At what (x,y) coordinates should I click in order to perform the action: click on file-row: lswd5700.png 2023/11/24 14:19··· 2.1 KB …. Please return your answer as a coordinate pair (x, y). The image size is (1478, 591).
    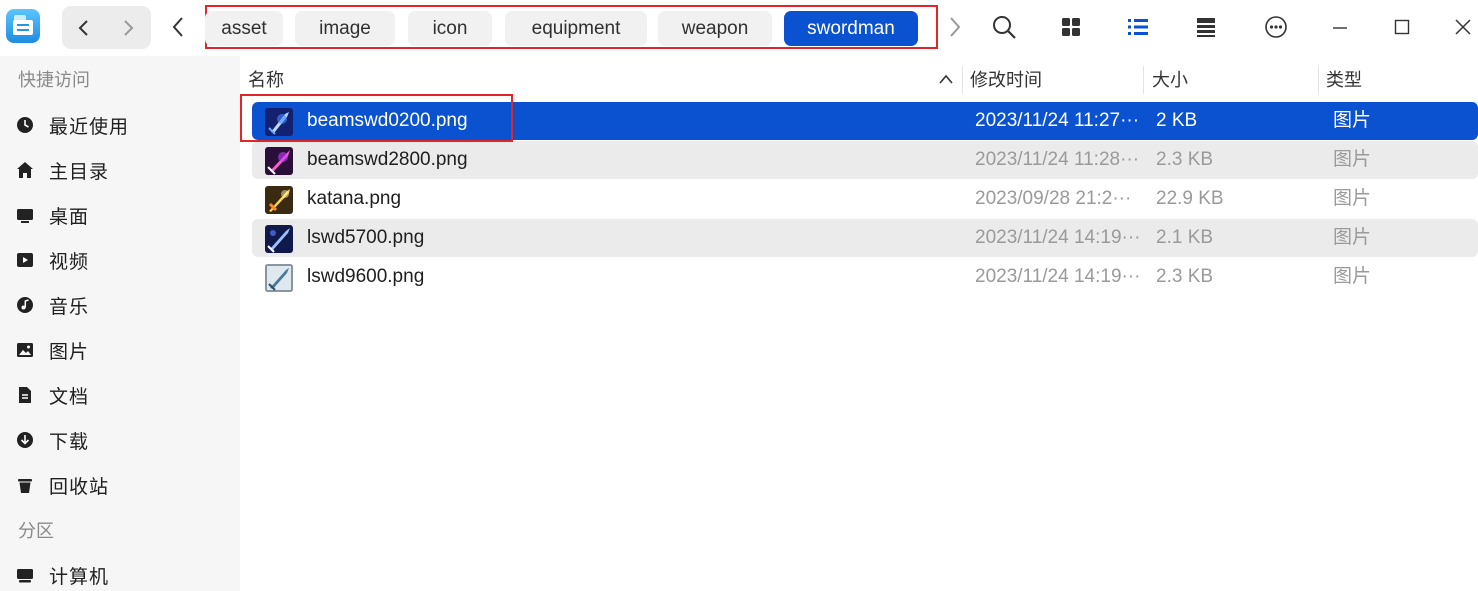
    Looking at the image, I should click on (865, 238).